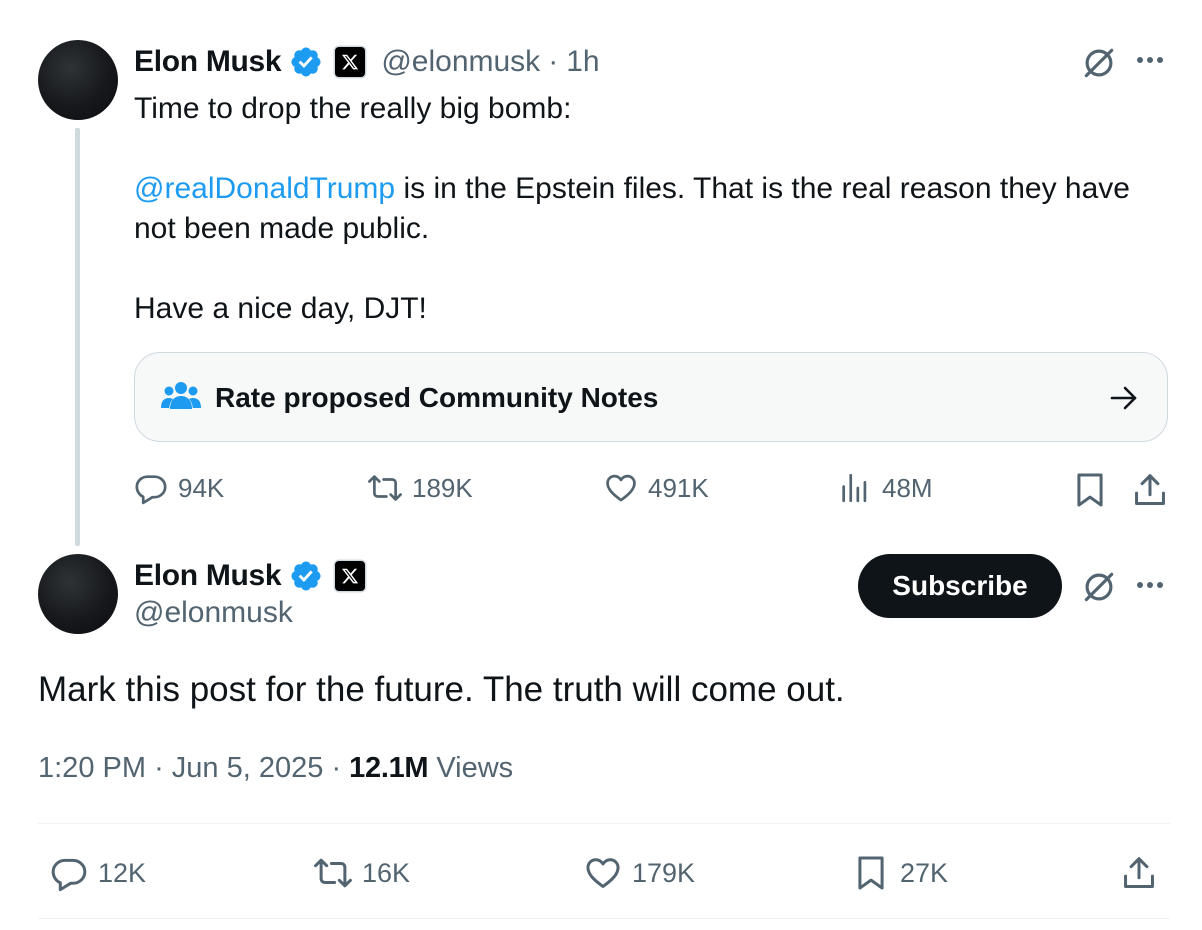 The width and height of the screenshot is (1202, 930). I want to click on like-button: 491K, so click(656, 488).